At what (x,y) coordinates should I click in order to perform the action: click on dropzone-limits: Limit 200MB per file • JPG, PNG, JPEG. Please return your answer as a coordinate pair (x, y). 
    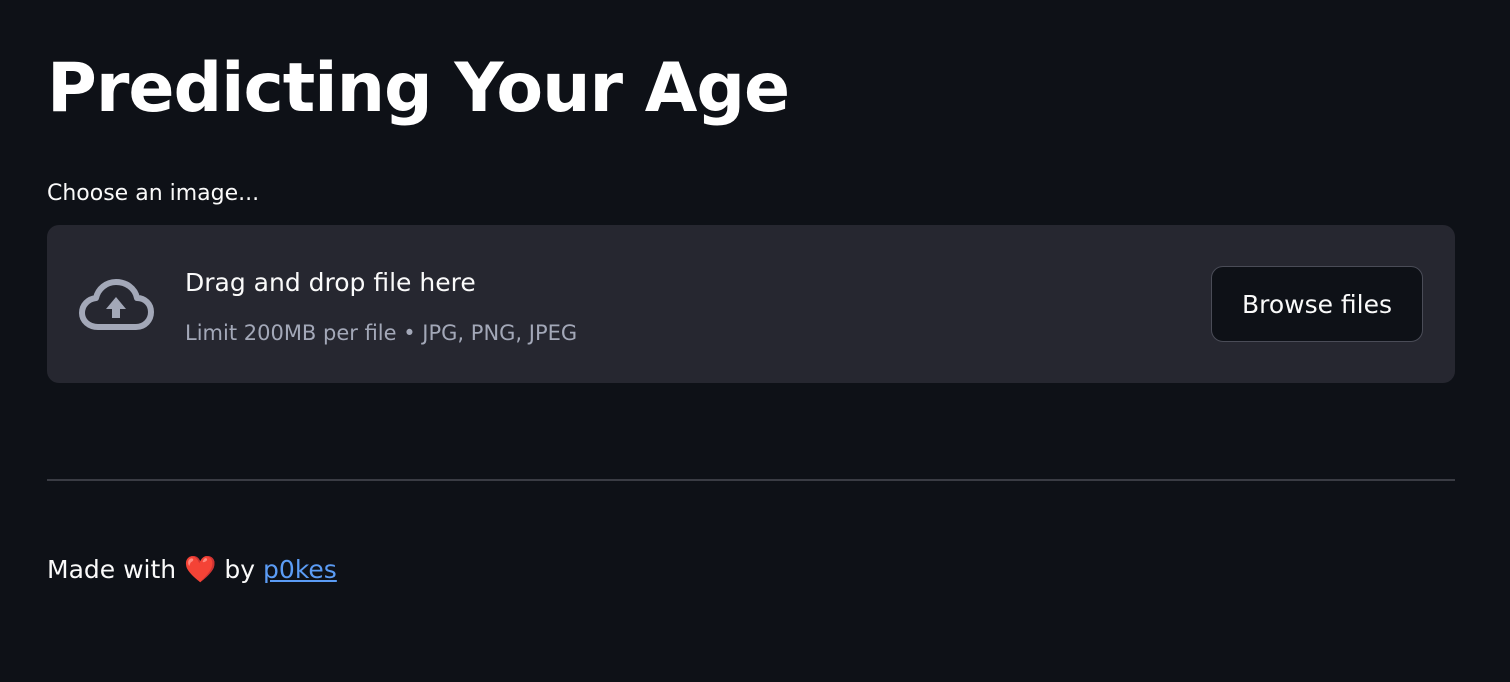
    Looking at the image, I should click on (381, 333).